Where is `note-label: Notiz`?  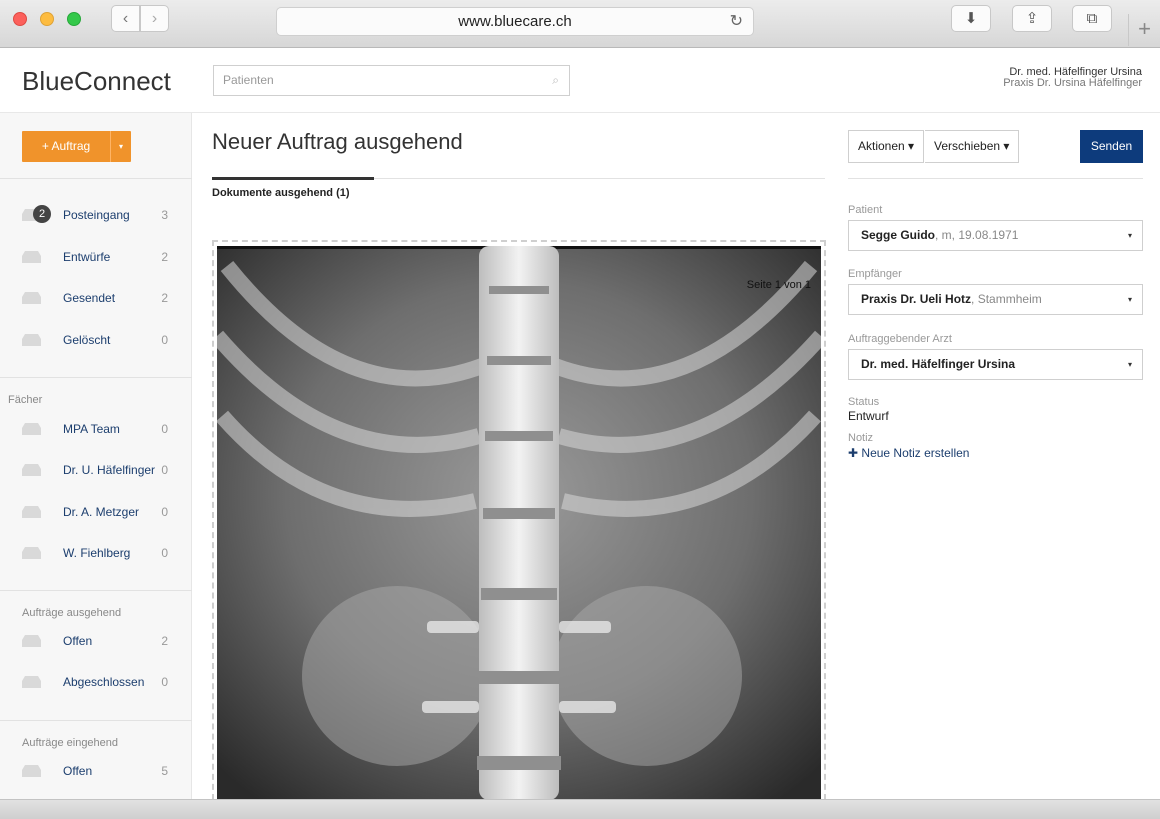
note-label: Notiz is located at coordinates (861, 438).